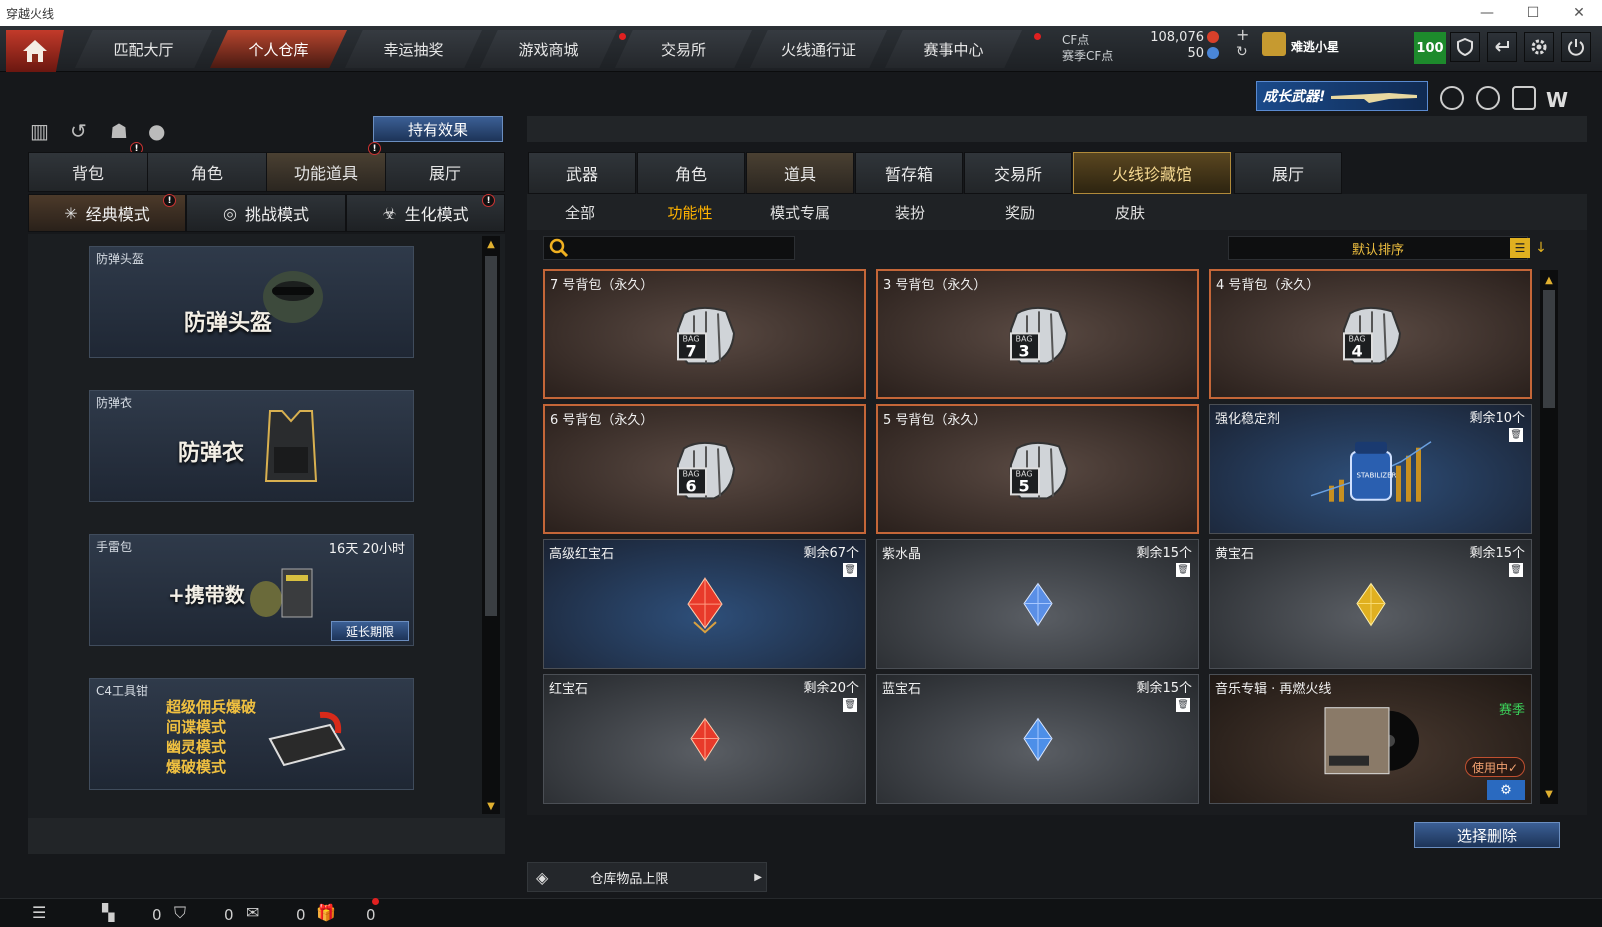  Describe the element at coordinates (682, 248) in the screenshot. I see `search-input` at that location.